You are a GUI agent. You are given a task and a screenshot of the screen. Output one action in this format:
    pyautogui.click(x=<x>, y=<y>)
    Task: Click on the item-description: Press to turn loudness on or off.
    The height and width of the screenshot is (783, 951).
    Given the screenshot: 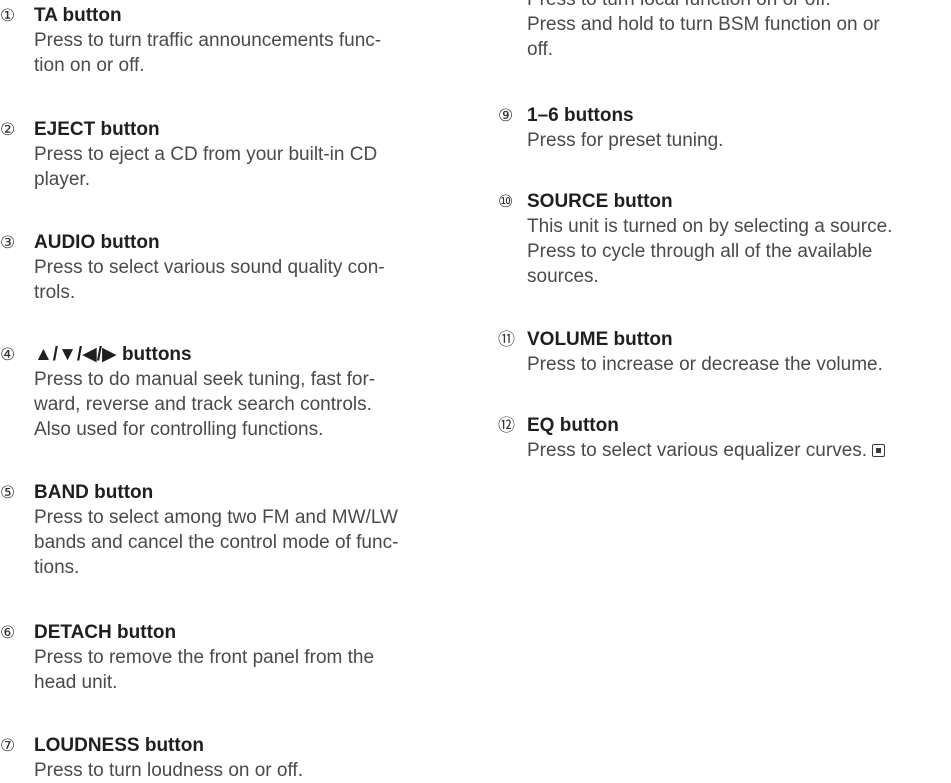 What is the action you would take?
    pyautogui.click(x=168, y=770)
    